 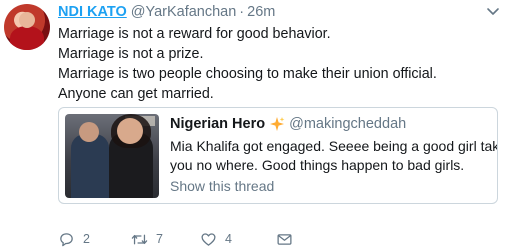 What do you see at coordinates (261, 12) in the screenshot?
I see `tweet-timestamp: 26m` at bounding box center [261, 12].